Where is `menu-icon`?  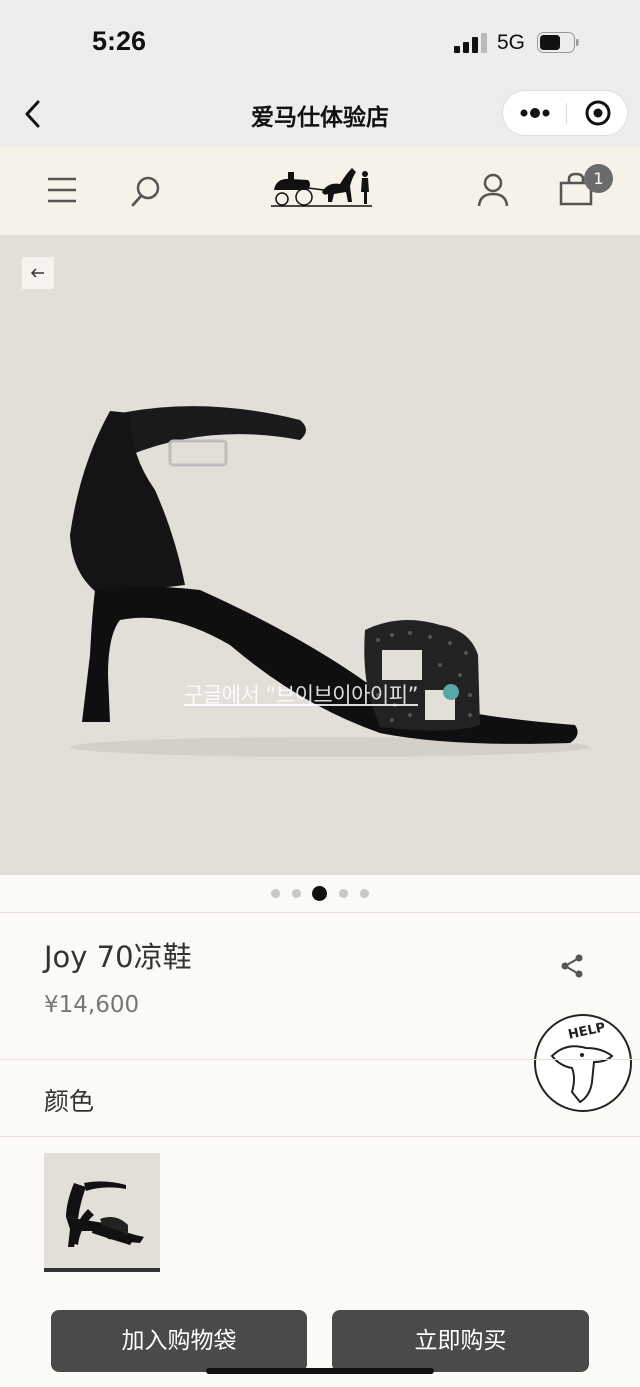
menu-icon is located at coordinates (62, 190).